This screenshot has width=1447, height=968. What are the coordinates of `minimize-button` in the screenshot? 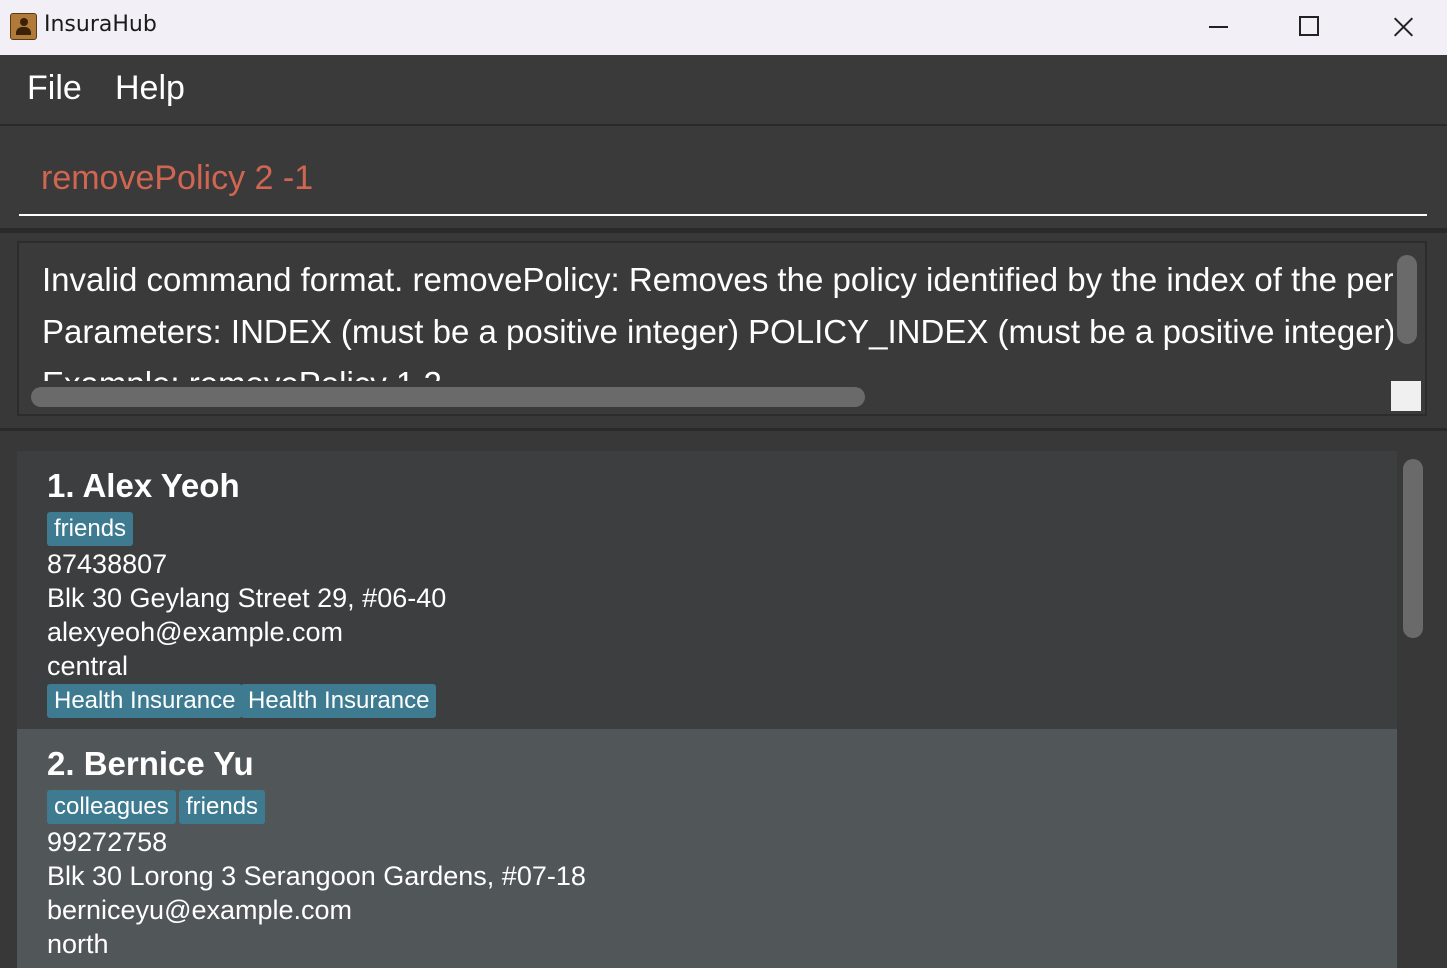 It's located at (1218, 27).